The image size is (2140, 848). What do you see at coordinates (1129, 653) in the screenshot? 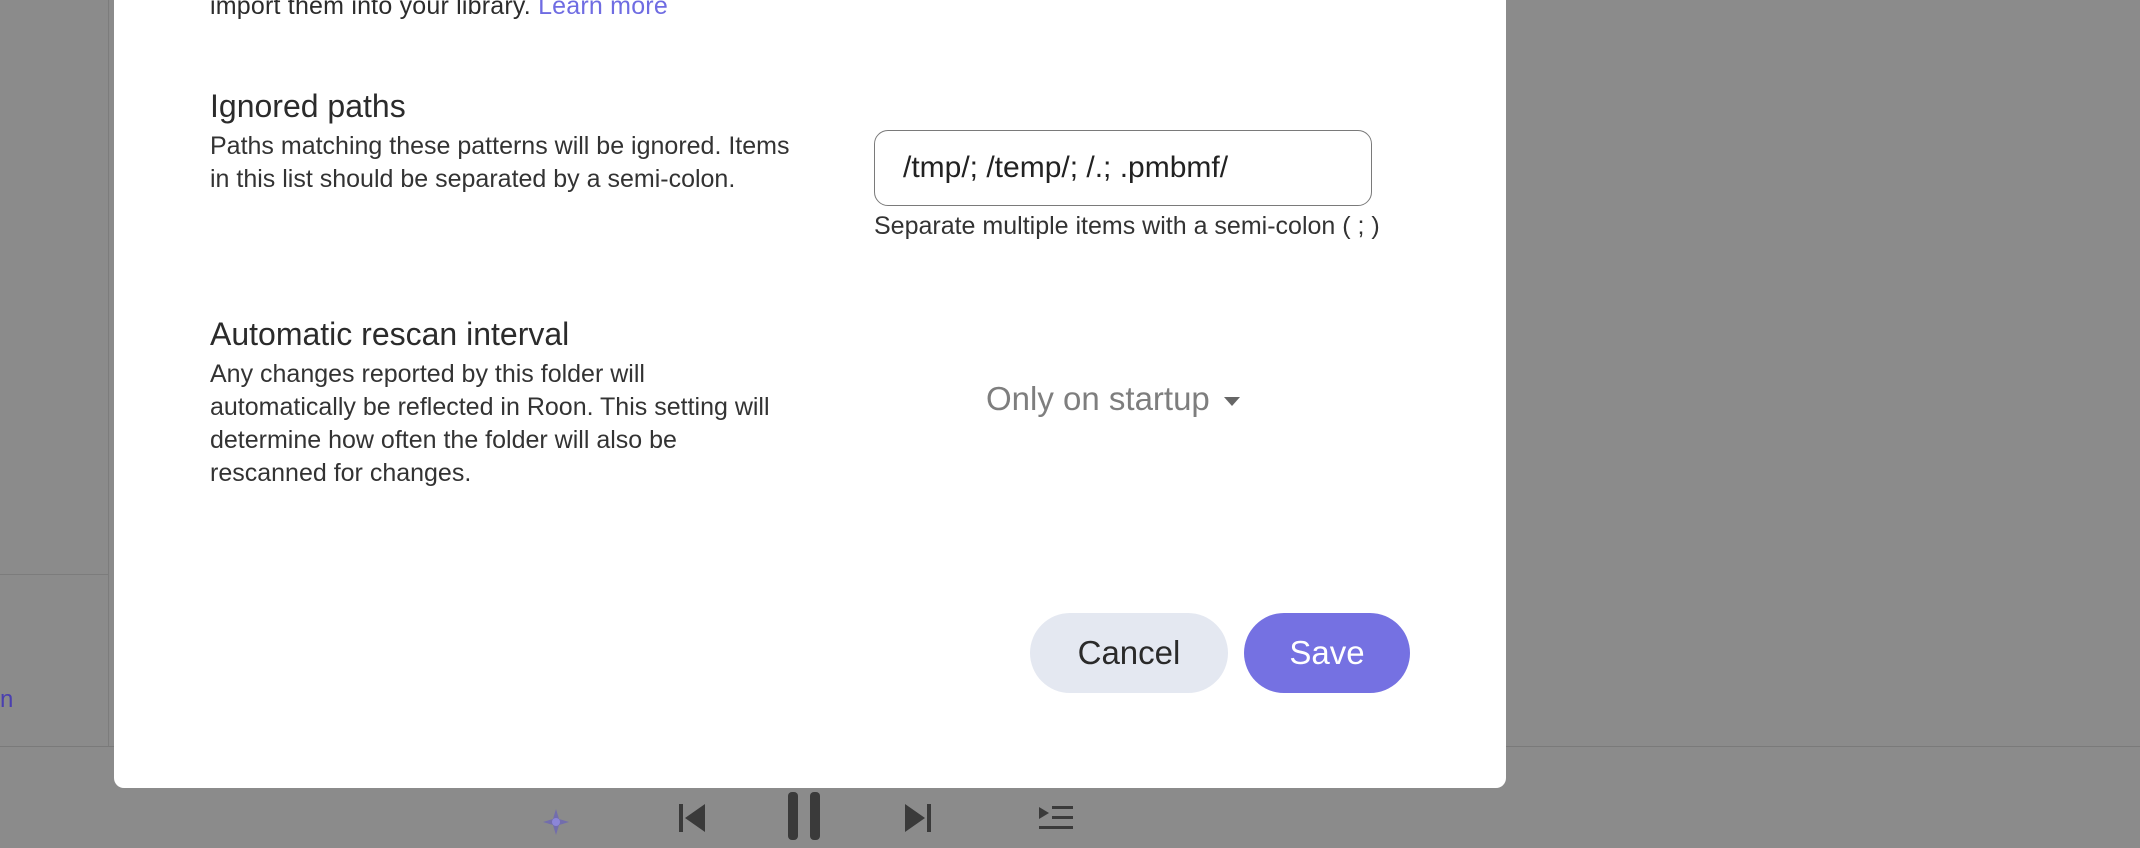
I see `cancel-button: Cancel` at bounding box center [1129, 653].